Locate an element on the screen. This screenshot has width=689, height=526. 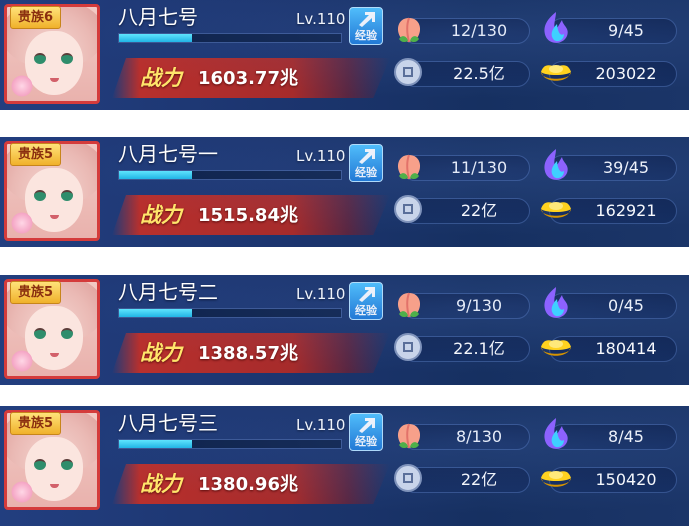
power-value: 1515.84兆 is located at coordinates (248, 215).